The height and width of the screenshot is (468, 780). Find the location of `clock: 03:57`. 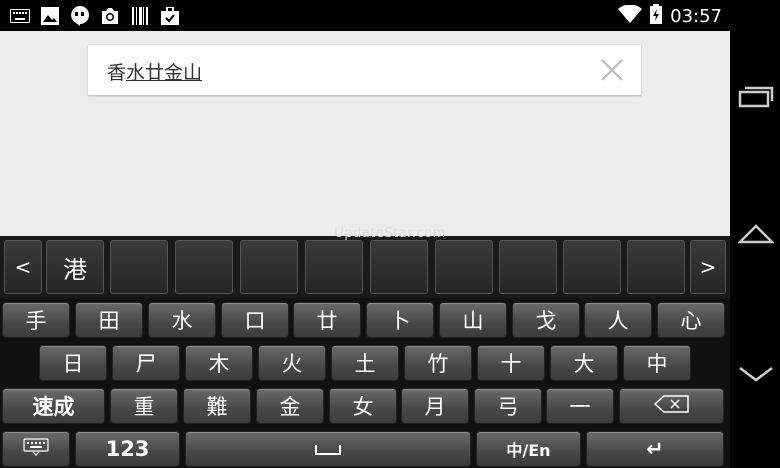

clock: 03:57 is located at coordinates (696, 16).